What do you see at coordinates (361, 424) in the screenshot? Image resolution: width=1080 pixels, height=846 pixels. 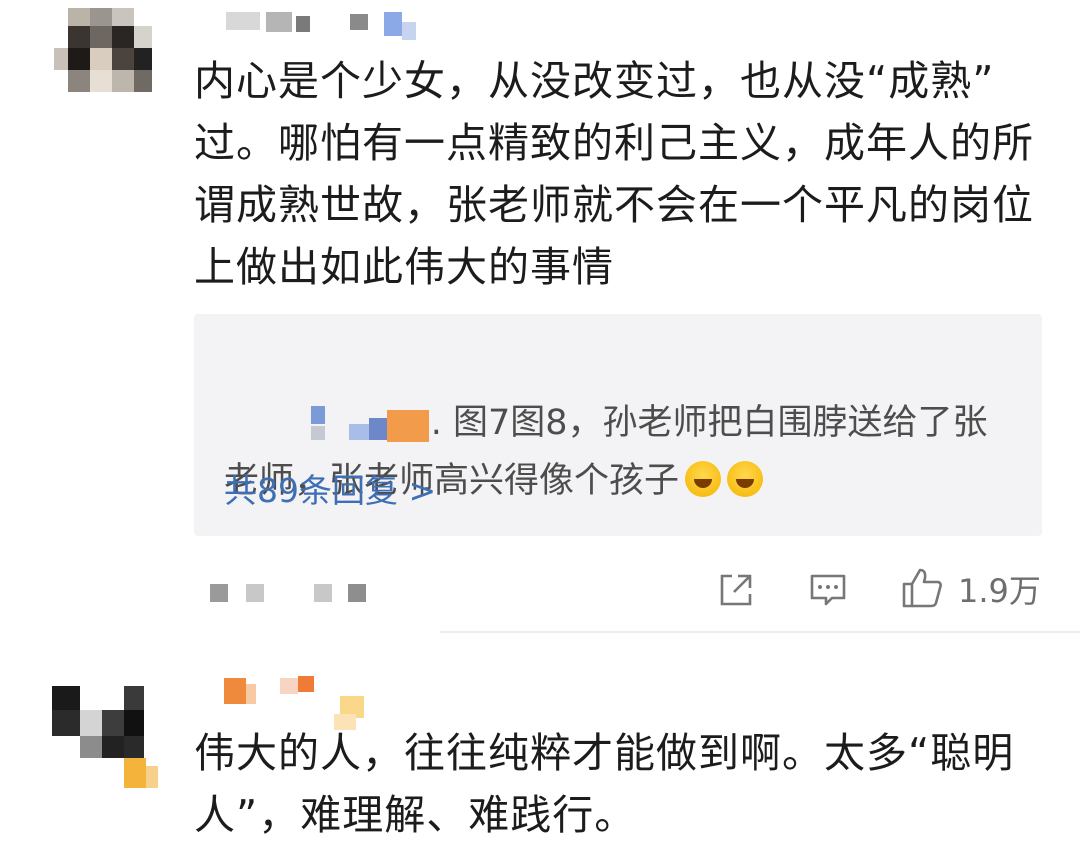 I see `reply-username-redacted` at bounding box center [361, 424].